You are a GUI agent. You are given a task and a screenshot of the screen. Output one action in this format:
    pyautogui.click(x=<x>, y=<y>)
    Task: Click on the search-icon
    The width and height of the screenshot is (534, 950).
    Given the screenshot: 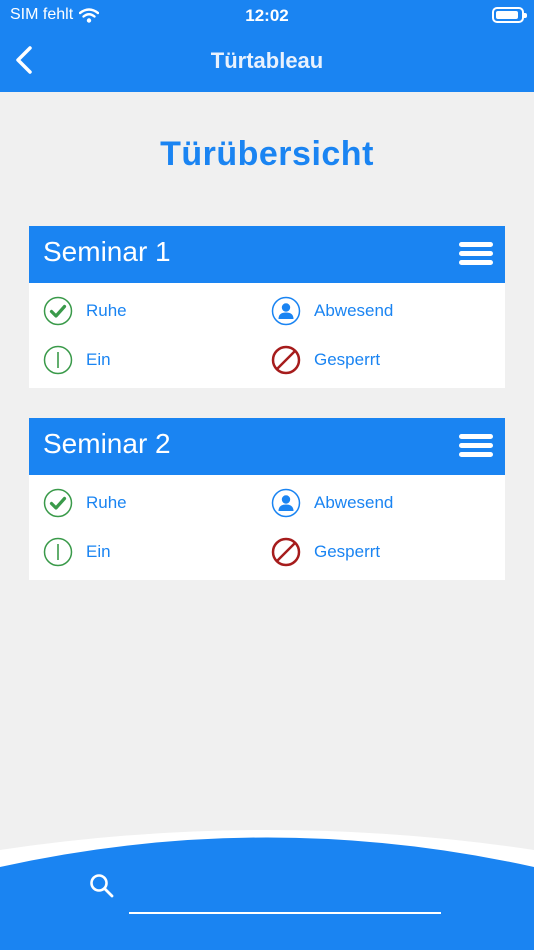 What is the action you would take?
    pyautogui.click(x=102, y=886)
    